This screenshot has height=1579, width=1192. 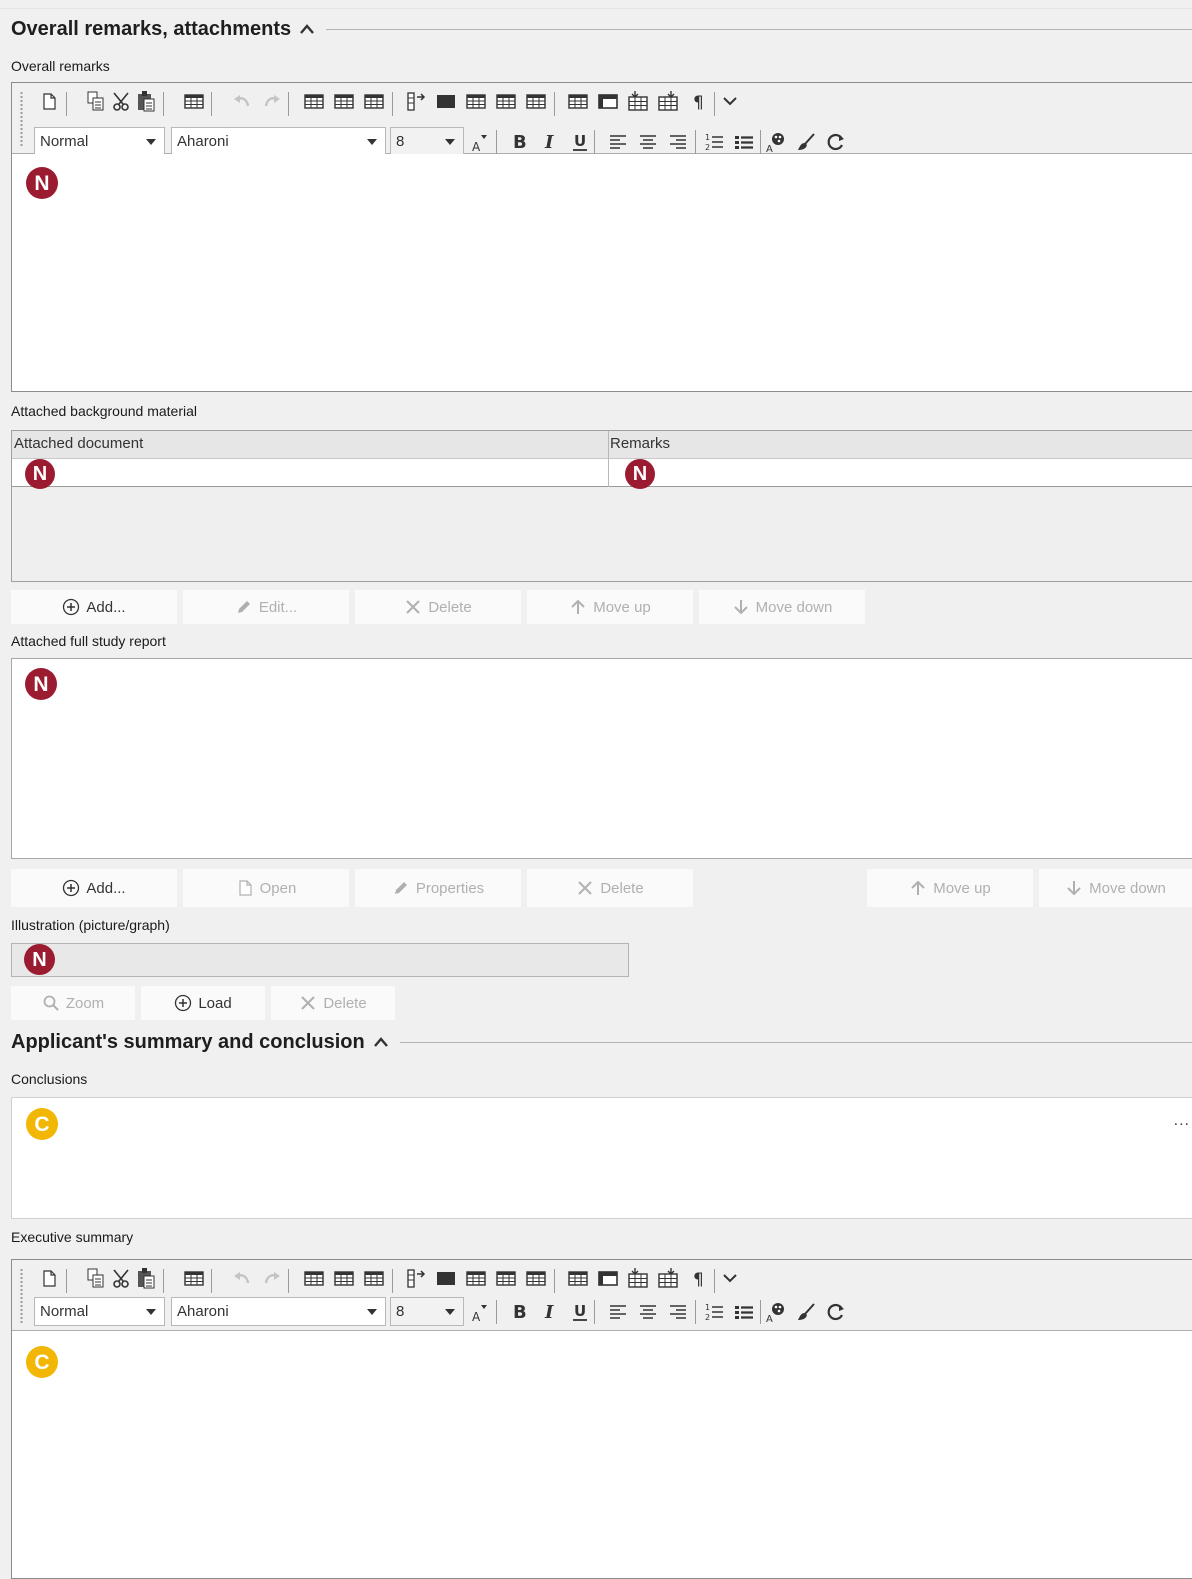 What do you see at coordinates (601, 758) in the screenshot?
I see `attached-full-study-list: N` at bounding box center [601, 758].